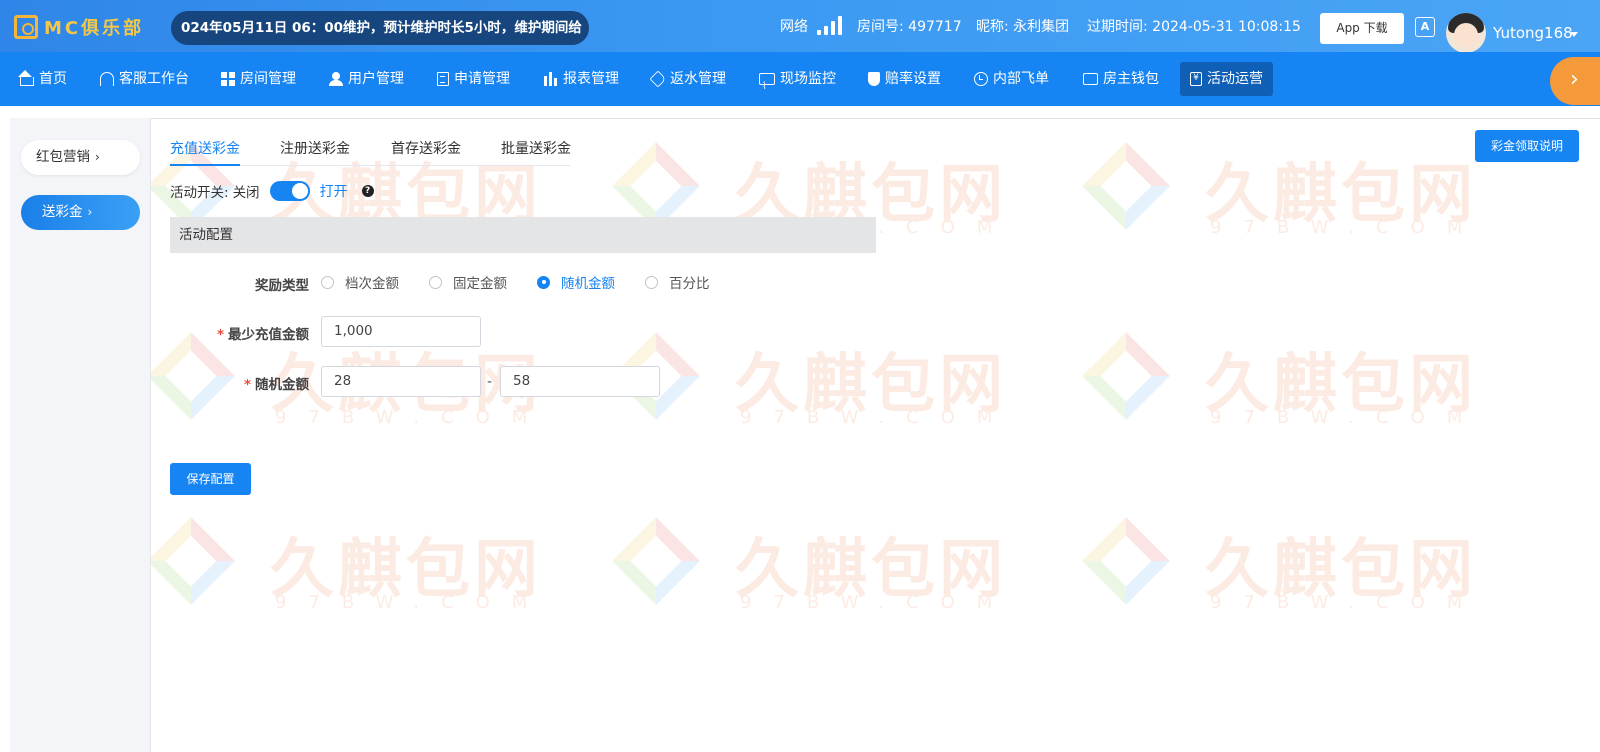 Image resolution: width=1600 pixels, height=752 pixels. I want to click on nav-label: 现场监控, so click(808, 79).